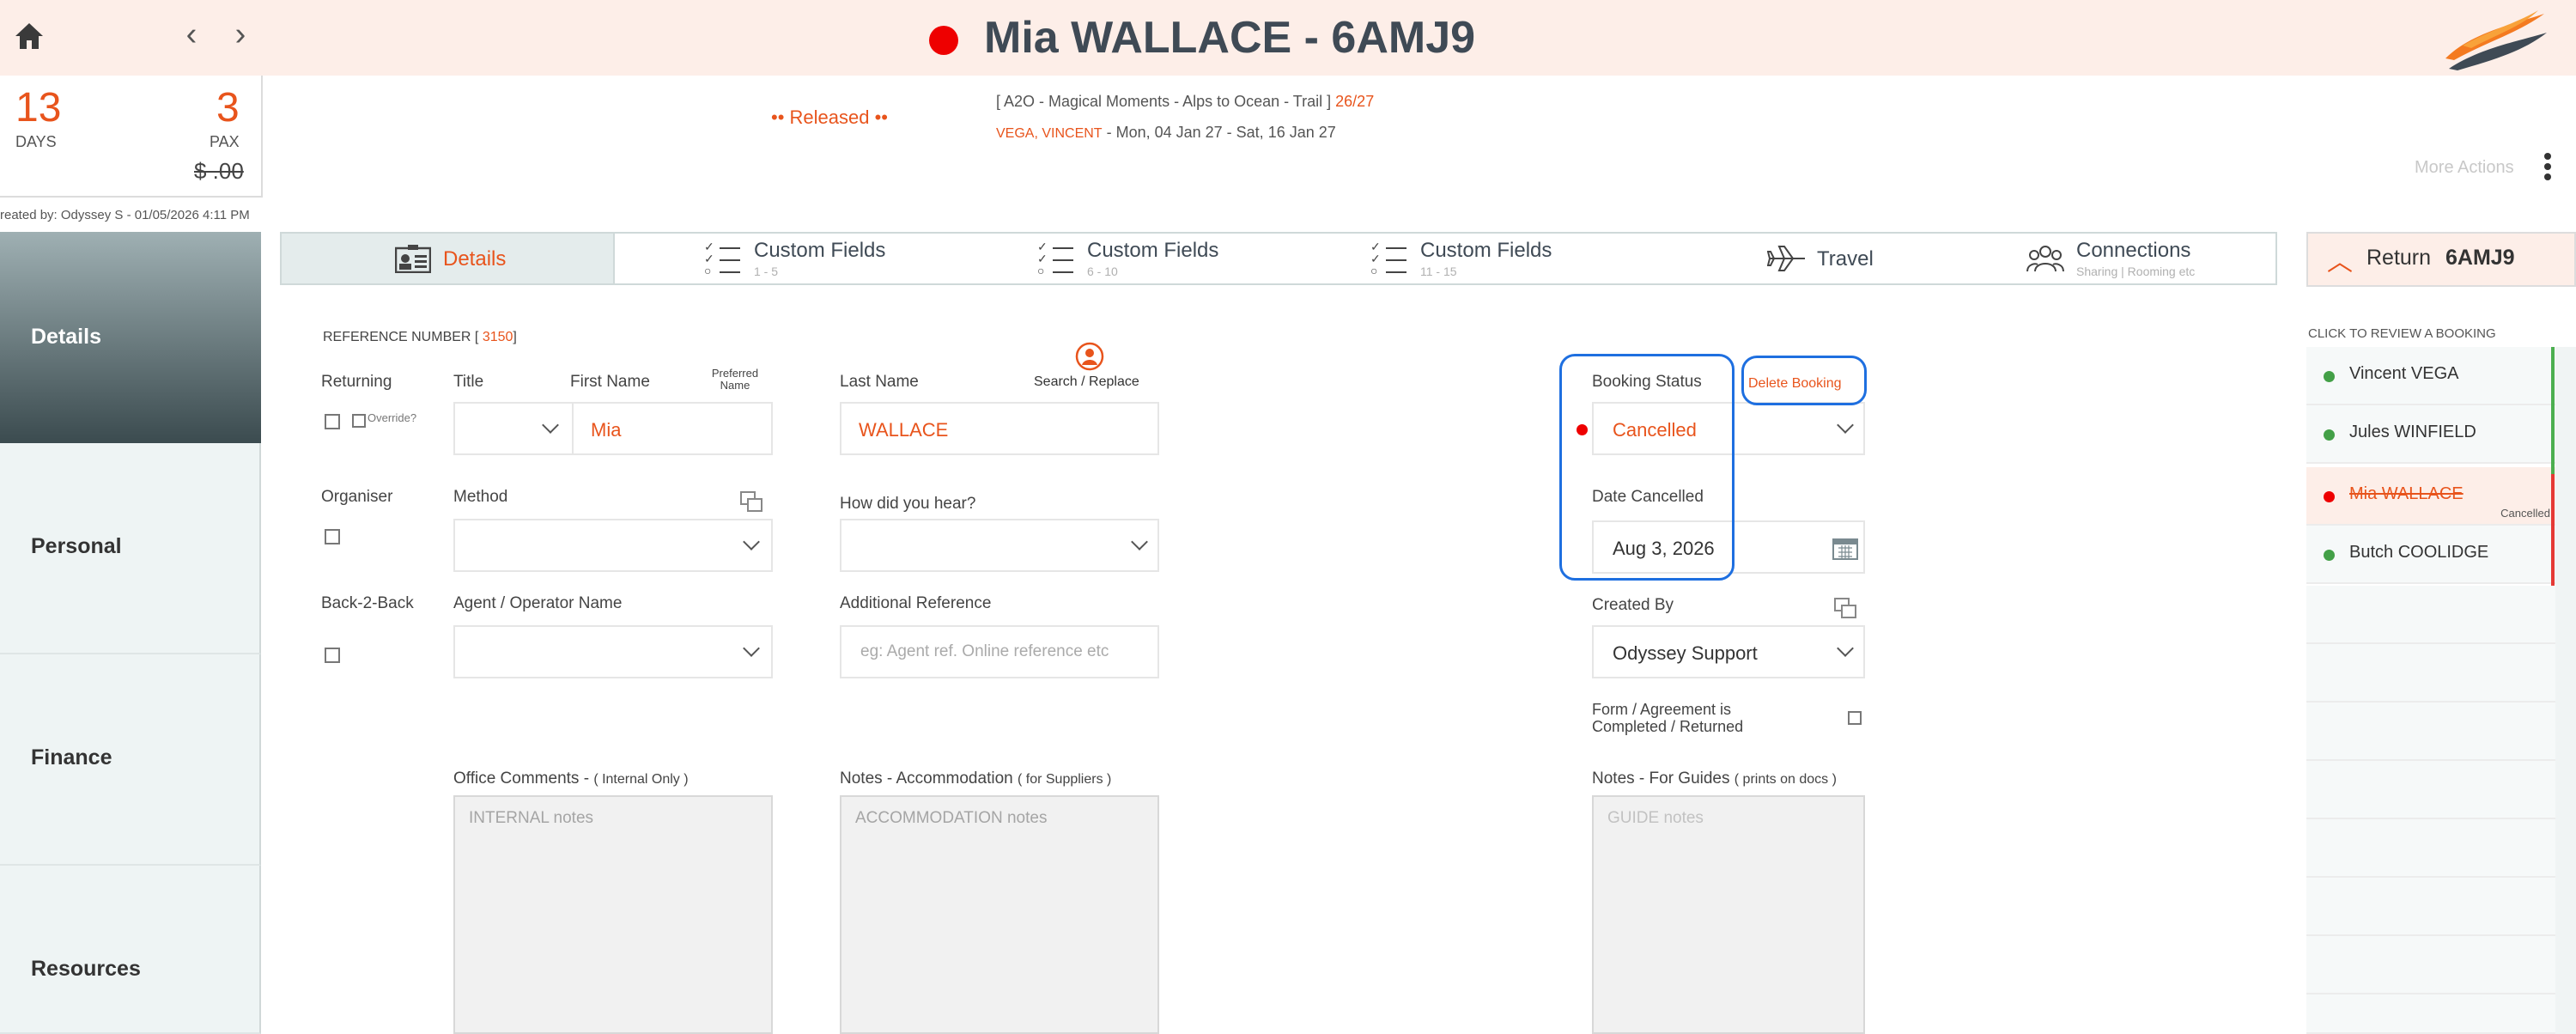 This screenshot has width=2576, height=1034. I want to click on sidebar-item-label: Details, so click(66, 337).